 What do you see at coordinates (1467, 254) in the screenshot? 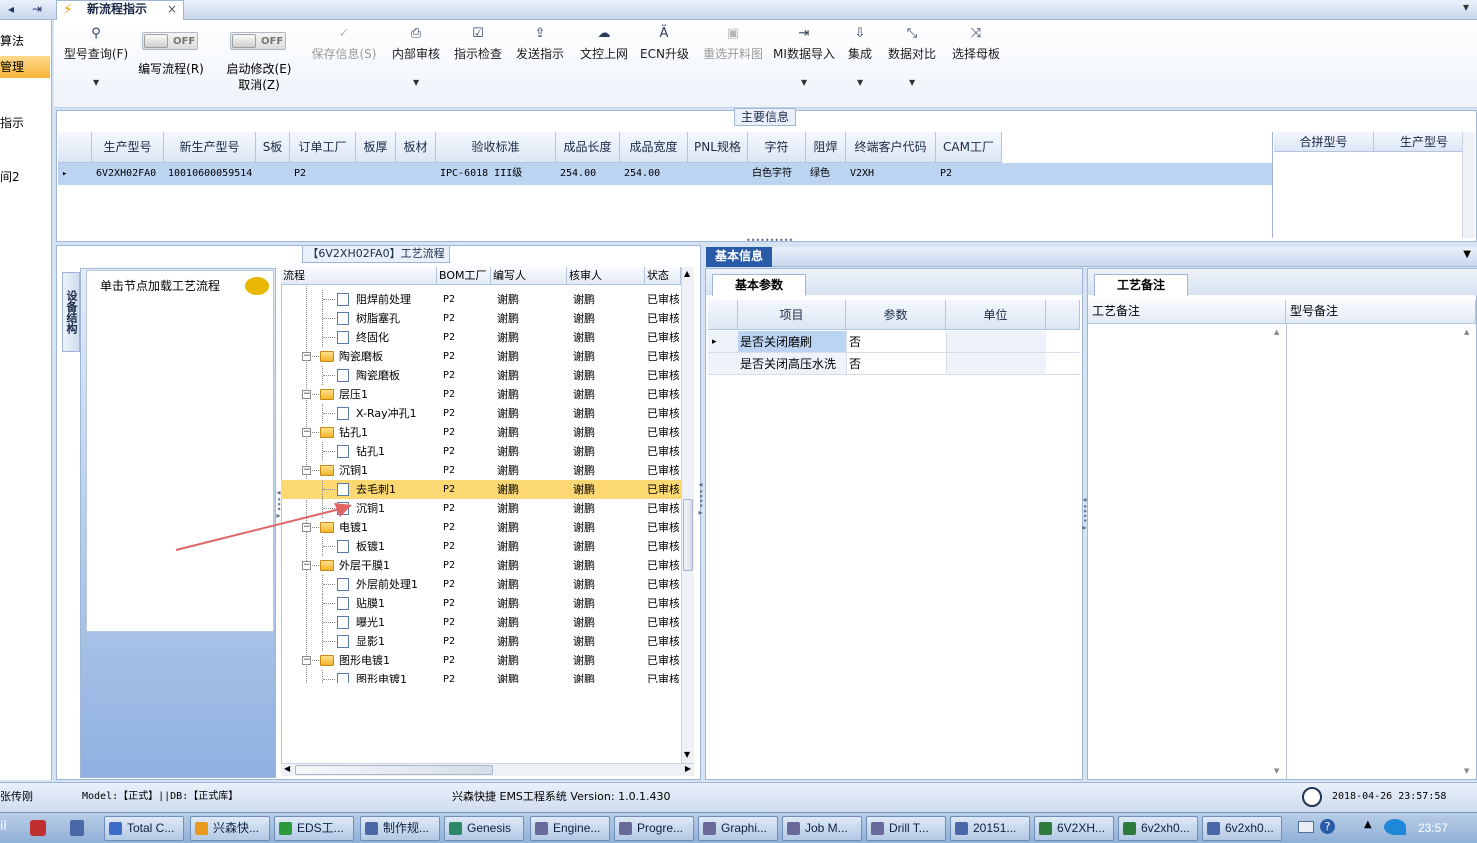
I see `dropdown-icon: ▼` at bounding box center [1467, 254].